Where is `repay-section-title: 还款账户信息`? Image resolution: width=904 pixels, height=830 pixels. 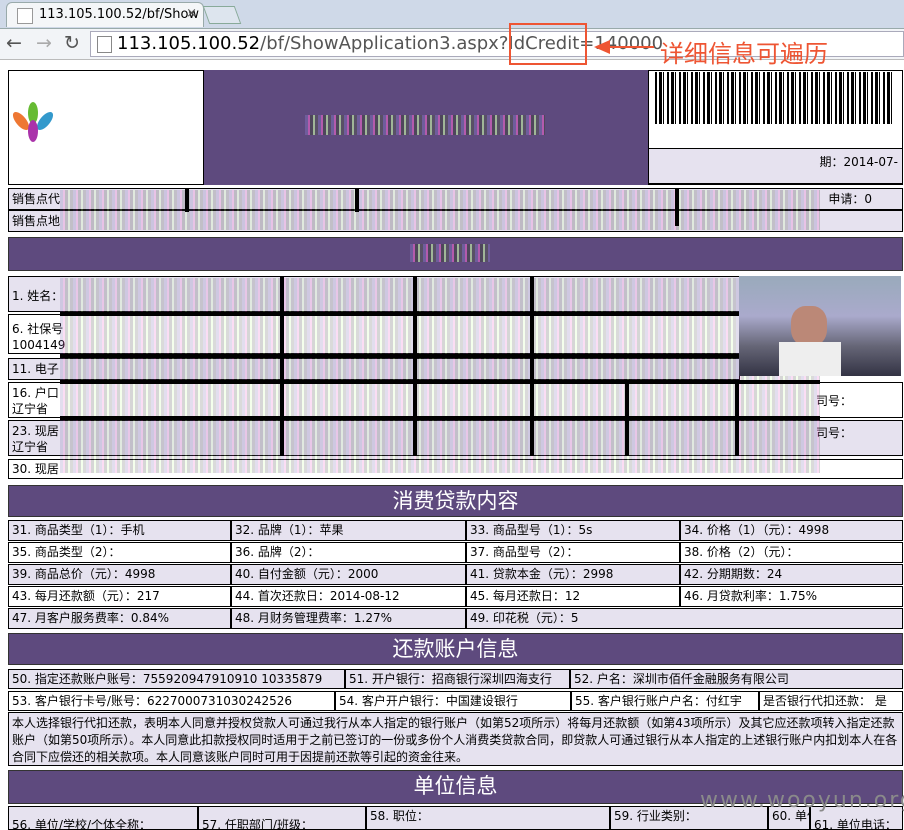 repay-section-title: 还款账户信息 is located at coordinates (455, 649).